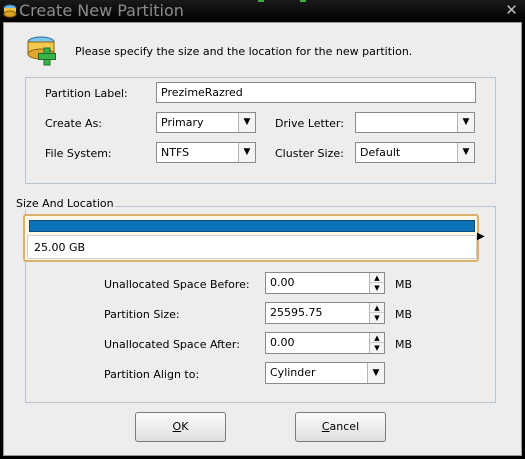  Describe the element at coordinates (152, 374) in the screenshot. I see `partition-align-label: Partition Align to:` at that location.